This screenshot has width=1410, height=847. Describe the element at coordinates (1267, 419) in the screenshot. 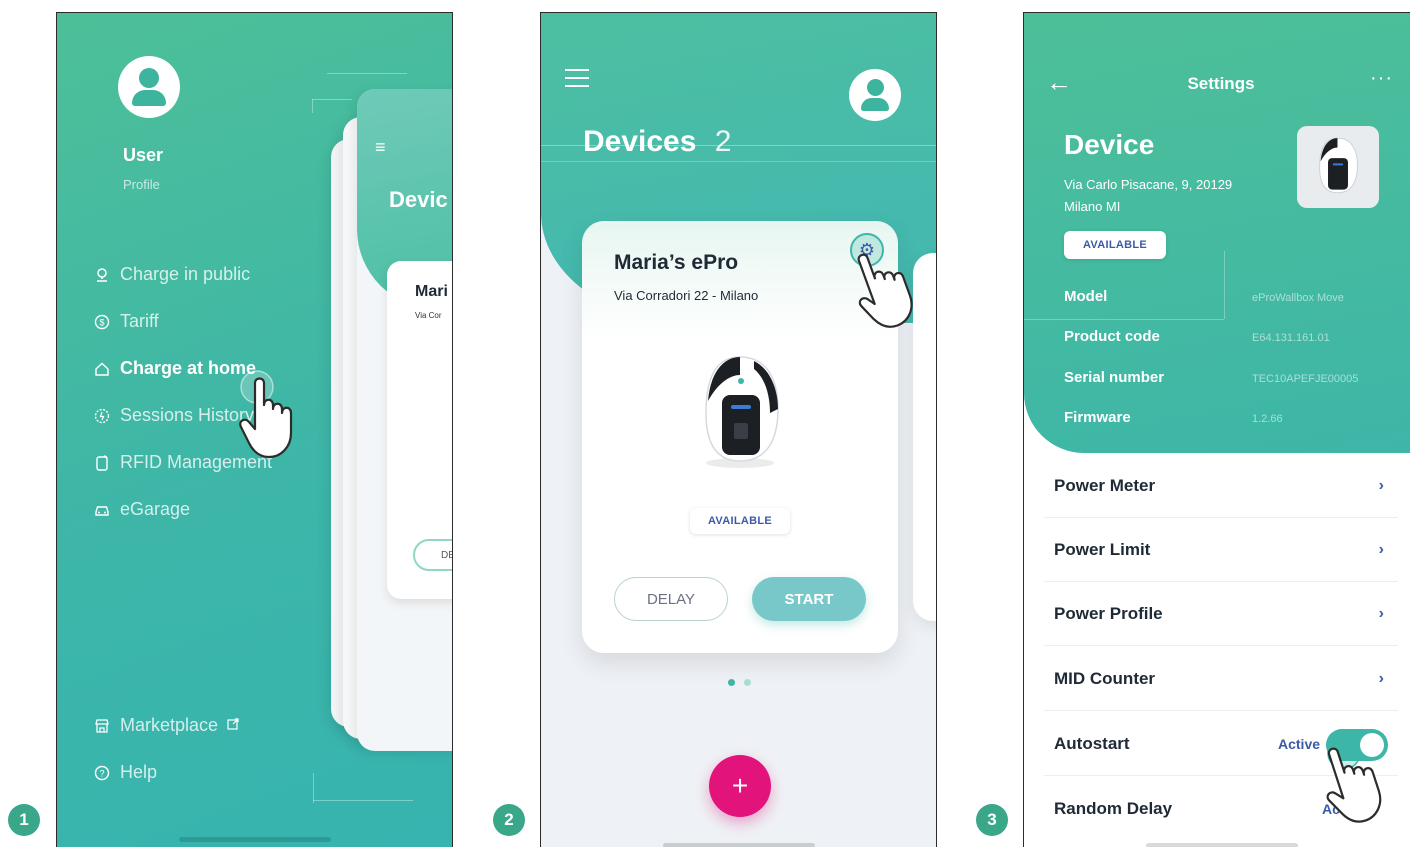

I see `spec-value-firmware: 1.2.66` at that location.